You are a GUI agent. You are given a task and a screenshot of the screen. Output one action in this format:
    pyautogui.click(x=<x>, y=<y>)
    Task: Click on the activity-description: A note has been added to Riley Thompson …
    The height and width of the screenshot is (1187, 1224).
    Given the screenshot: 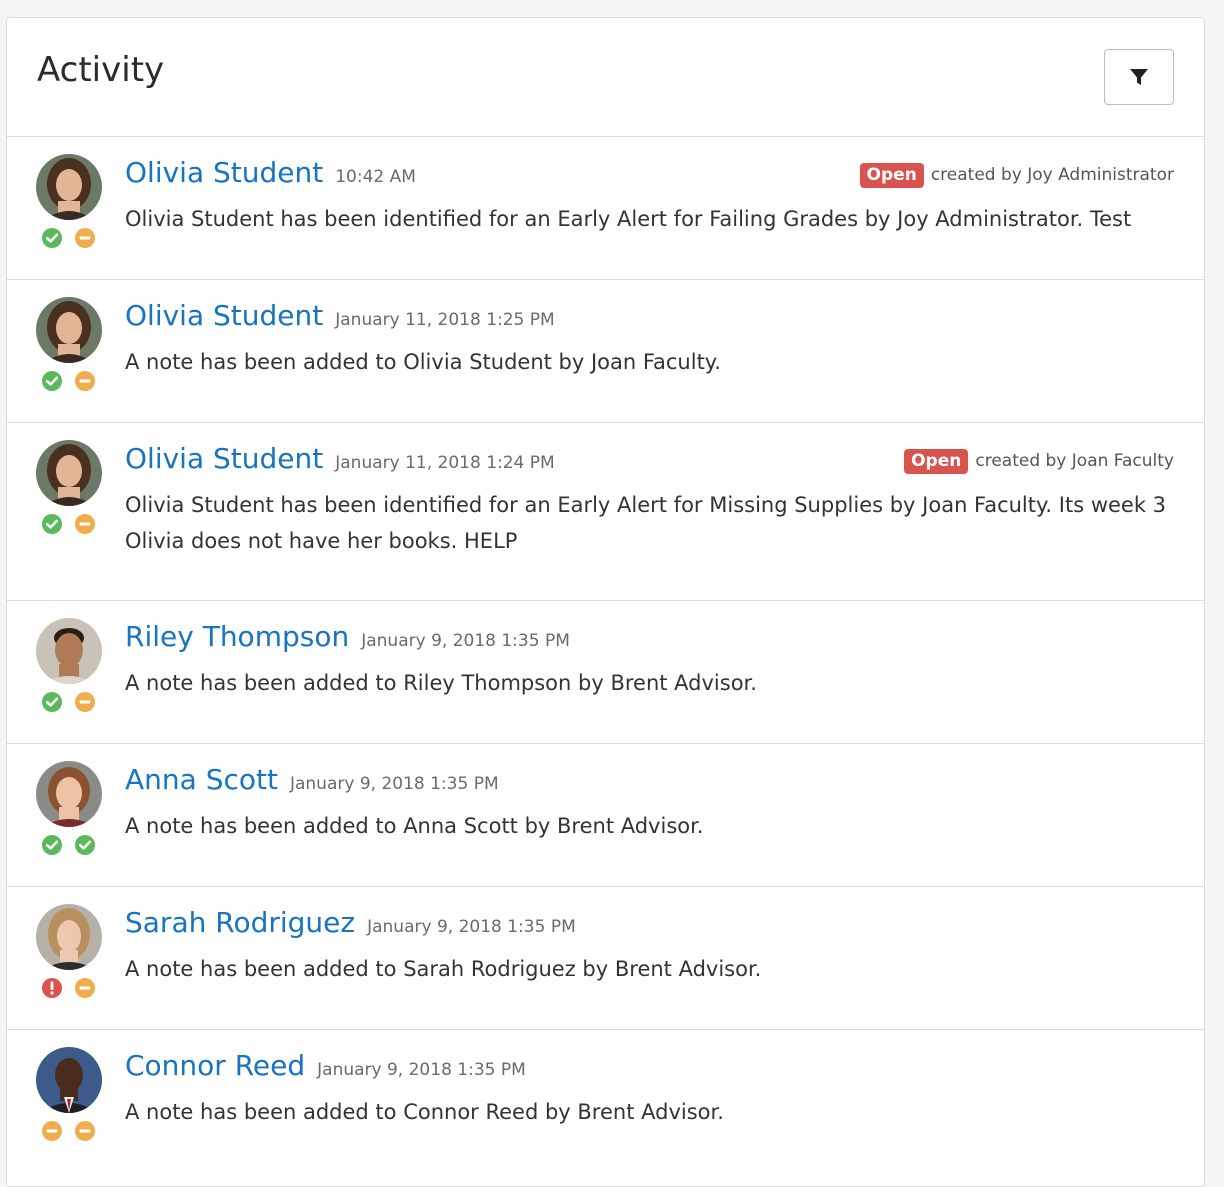 What is the action you would take?
    pyautogui.click(x=441, y=683)
    